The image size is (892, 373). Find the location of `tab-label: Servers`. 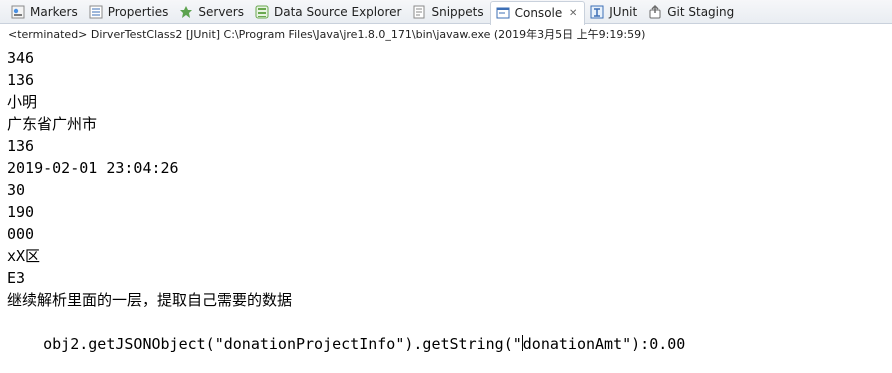

tab-label: Servers is located at coordinates (221, 11).